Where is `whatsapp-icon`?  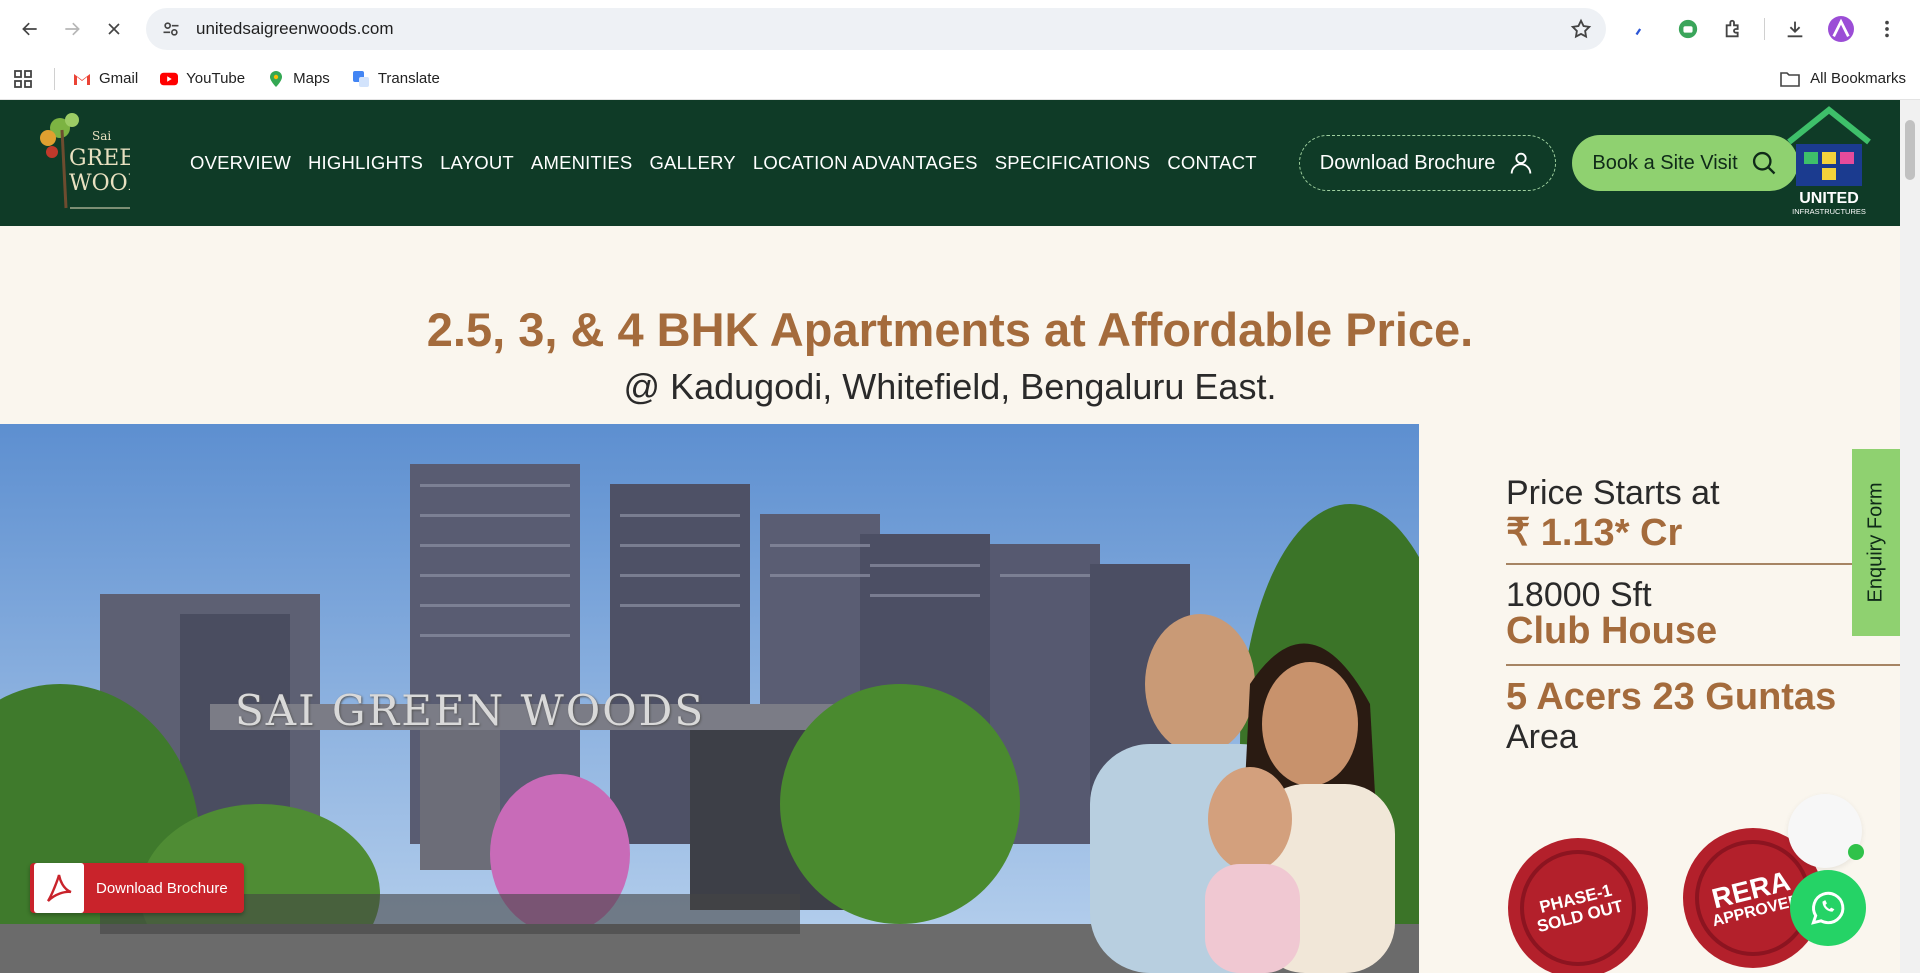 whatsapp-icon is located at coordinates (1828, 908).